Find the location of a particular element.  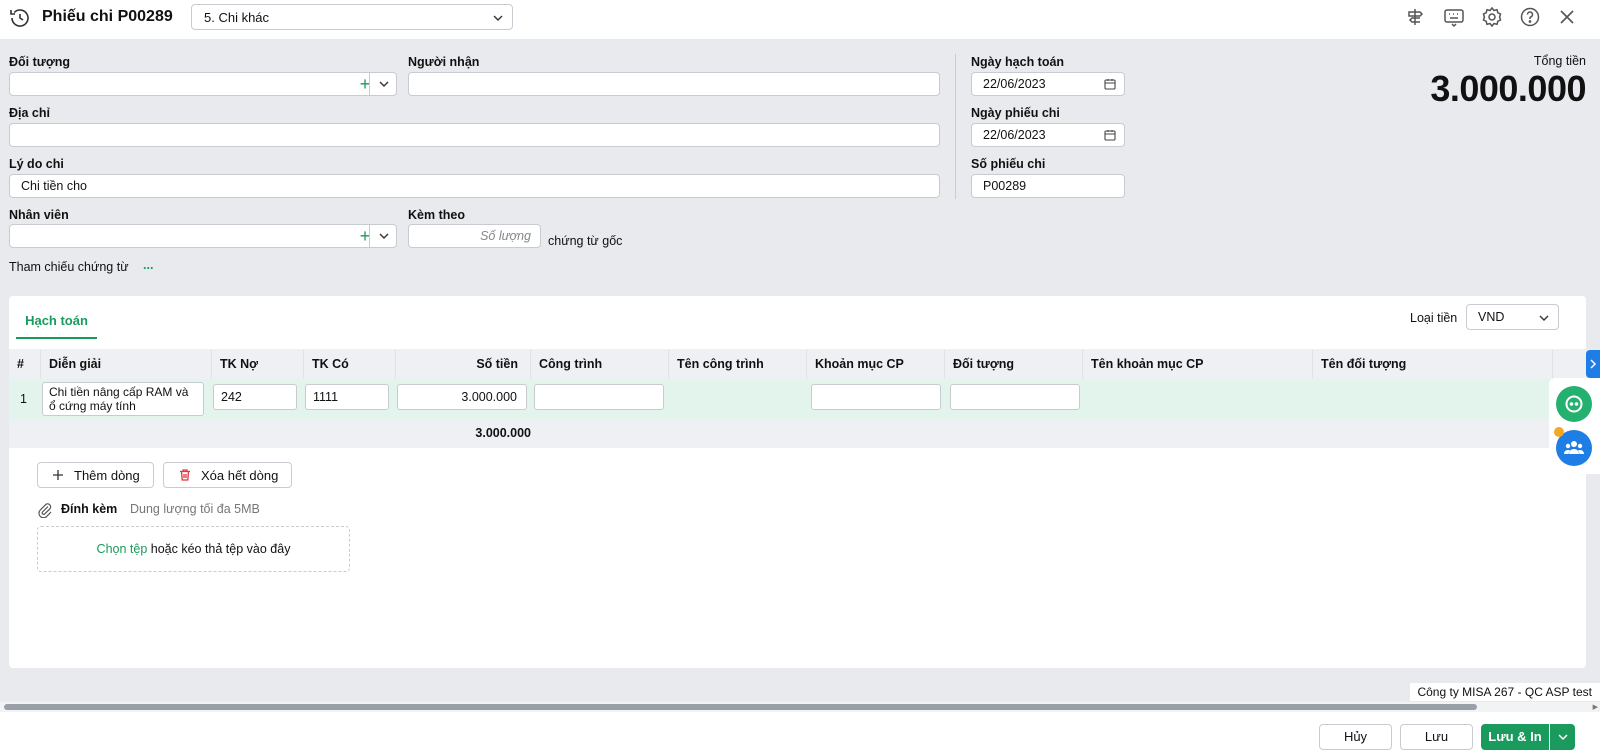

ngay-hach-toan-value: 22/06/2023 is located at coordinates (1014, 84).